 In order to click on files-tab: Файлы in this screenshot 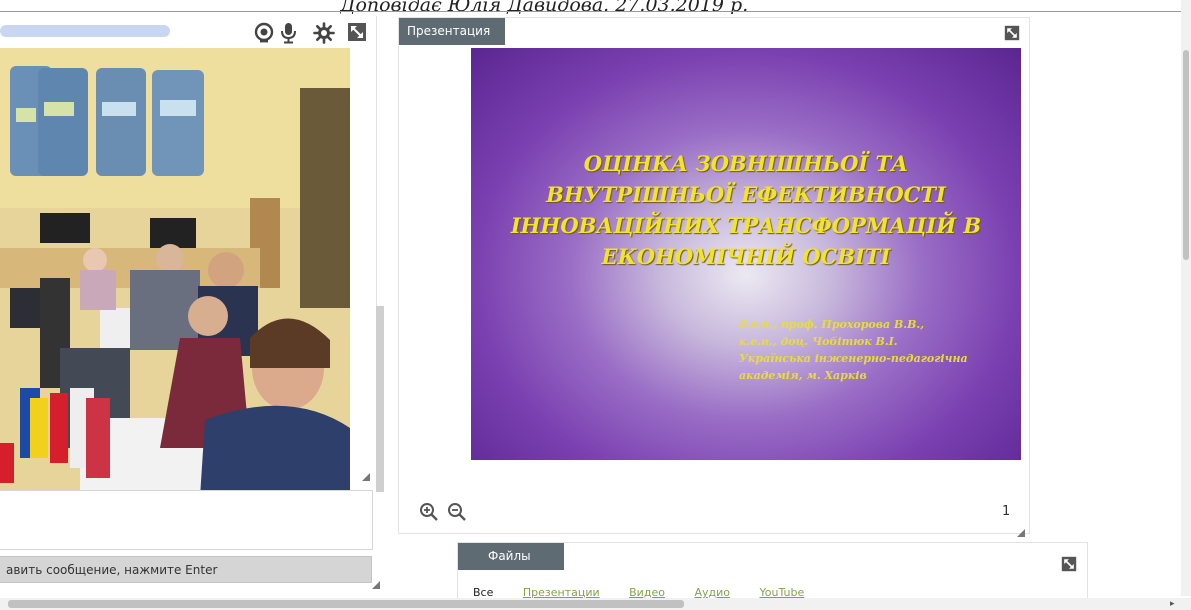, I will do `click(511, 556)`.